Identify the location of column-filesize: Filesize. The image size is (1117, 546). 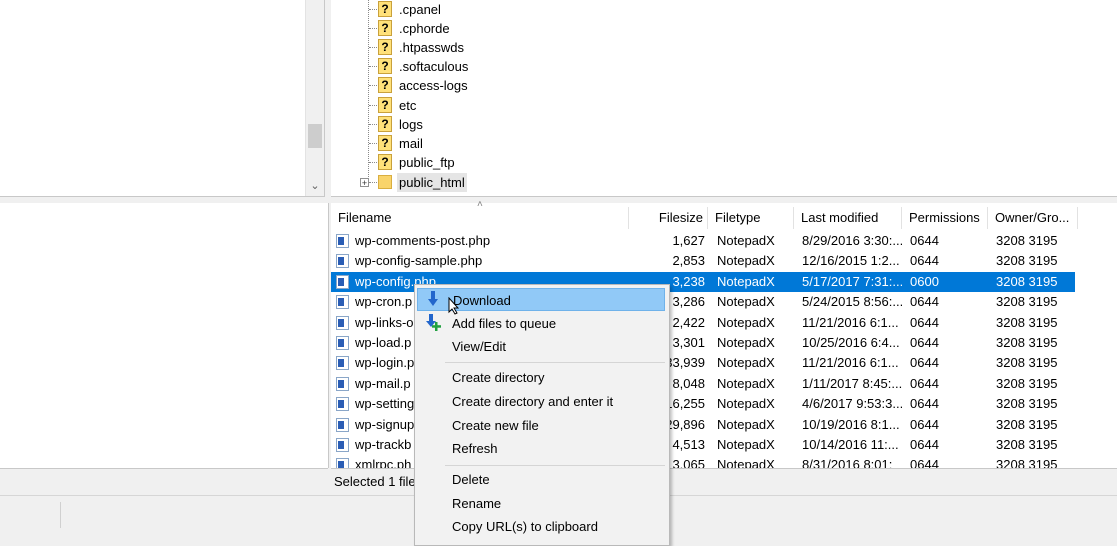
(668, 218).